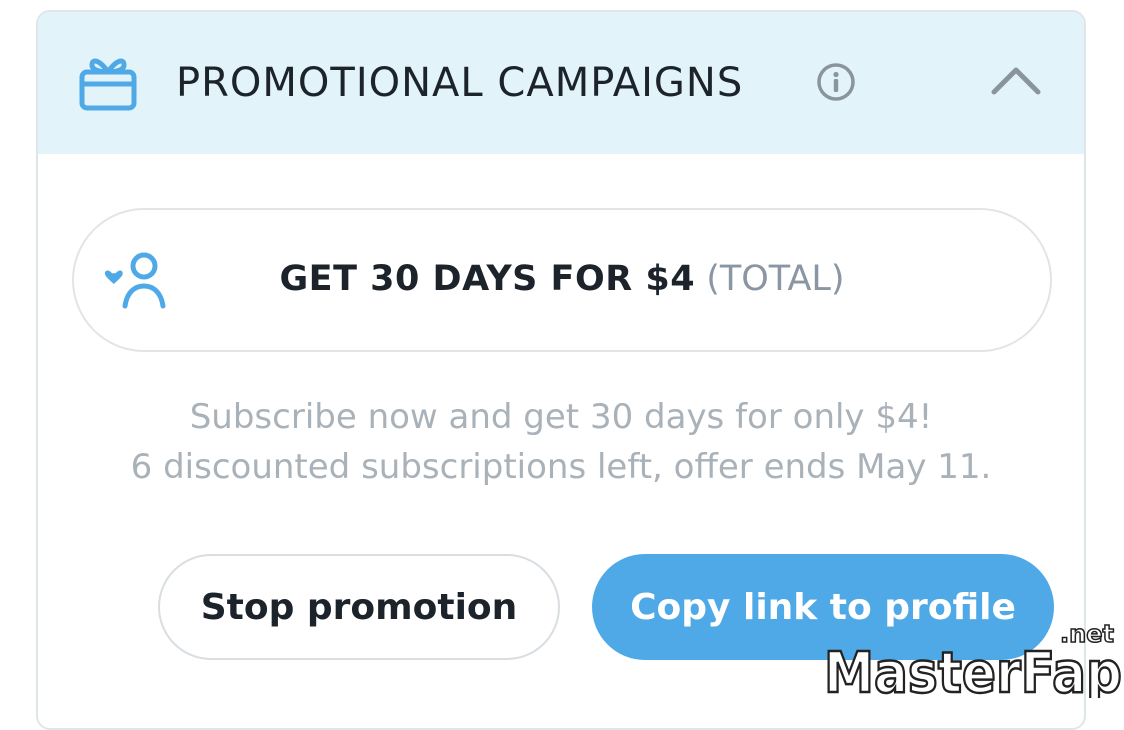 This screenshot has width=1124, height=730. Describe the element at coordinates (1016, 80) in the screenshot. I see `chevron-up-icon` at that location.